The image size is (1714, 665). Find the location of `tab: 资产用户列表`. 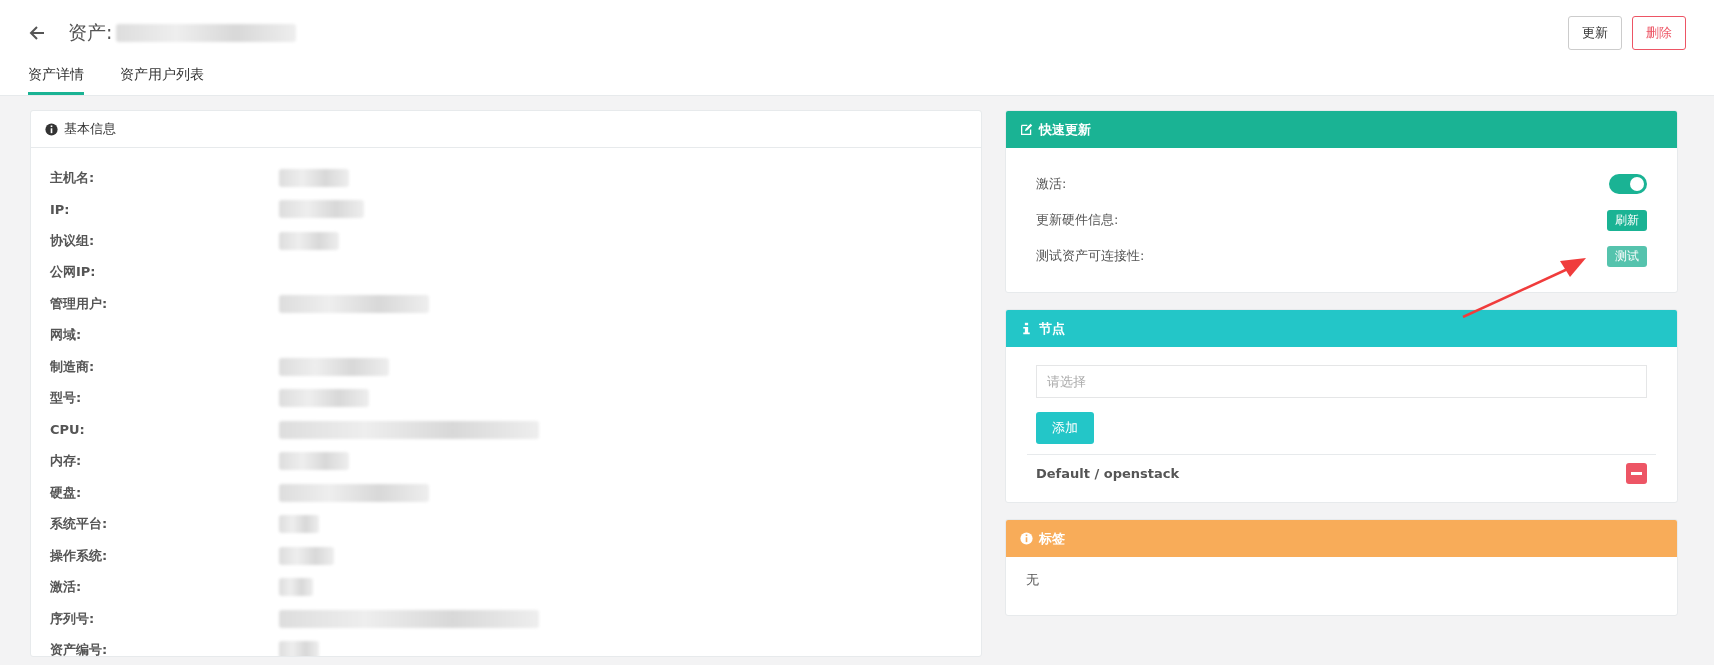

tab: 资产用户列表 is located at coordinates (162, 80).